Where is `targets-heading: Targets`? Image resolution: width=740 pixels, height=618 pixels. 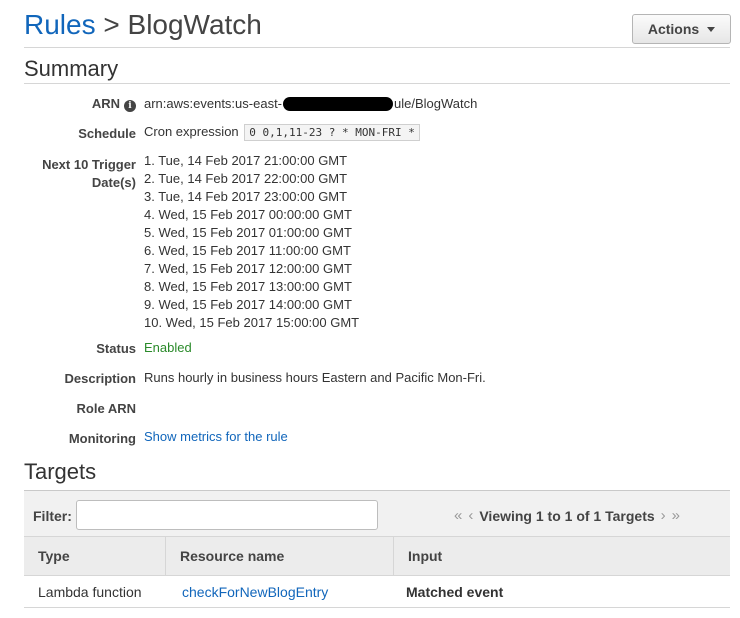 targets-heading: Targets is located at coordinates (60, 471).